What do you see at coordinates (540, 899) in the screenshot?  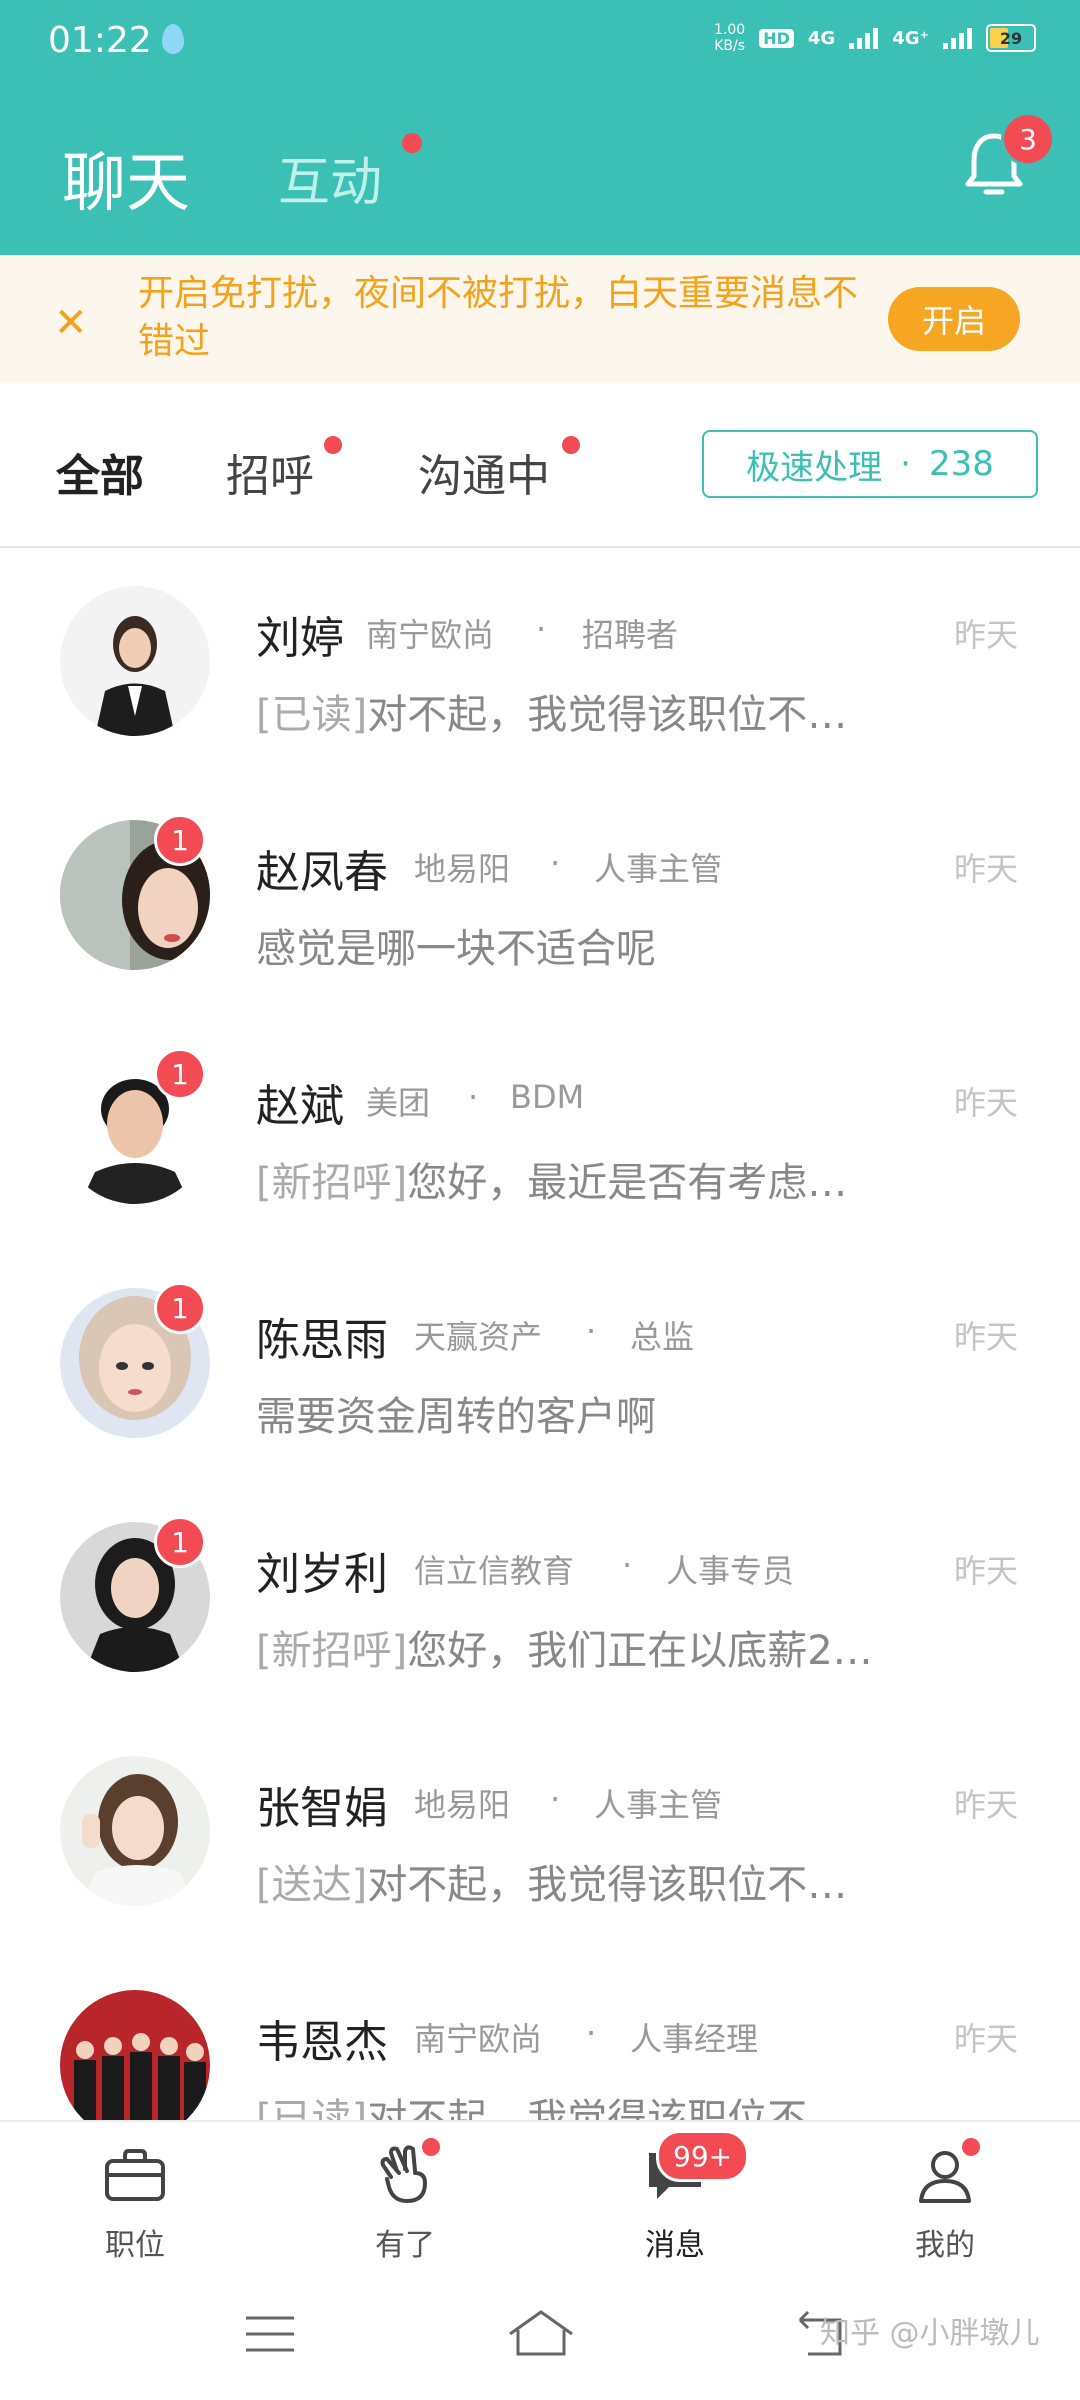 I see `conversation-item: 1 赵凤春 地易阳 · 人事主管 昨天 感觉是哪一块不适合呢` at bounding box center [540, 899].